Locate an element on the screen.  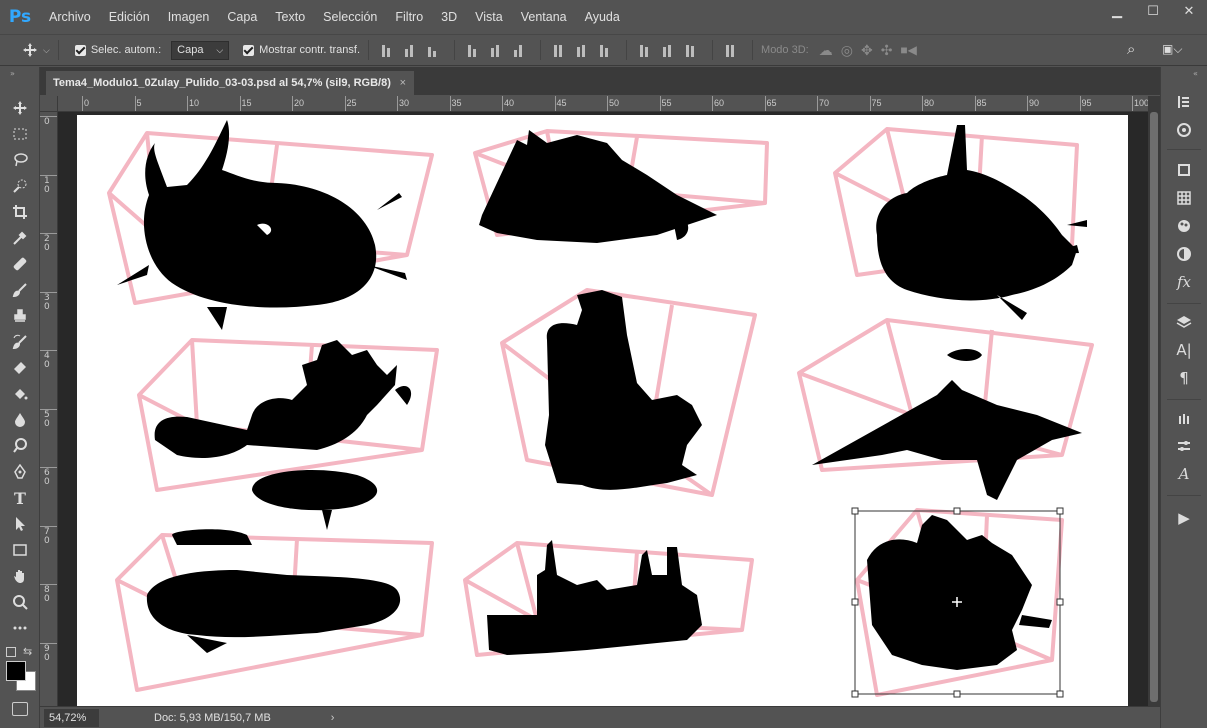
blur-tool-icon is located at coordinates (20, 420).